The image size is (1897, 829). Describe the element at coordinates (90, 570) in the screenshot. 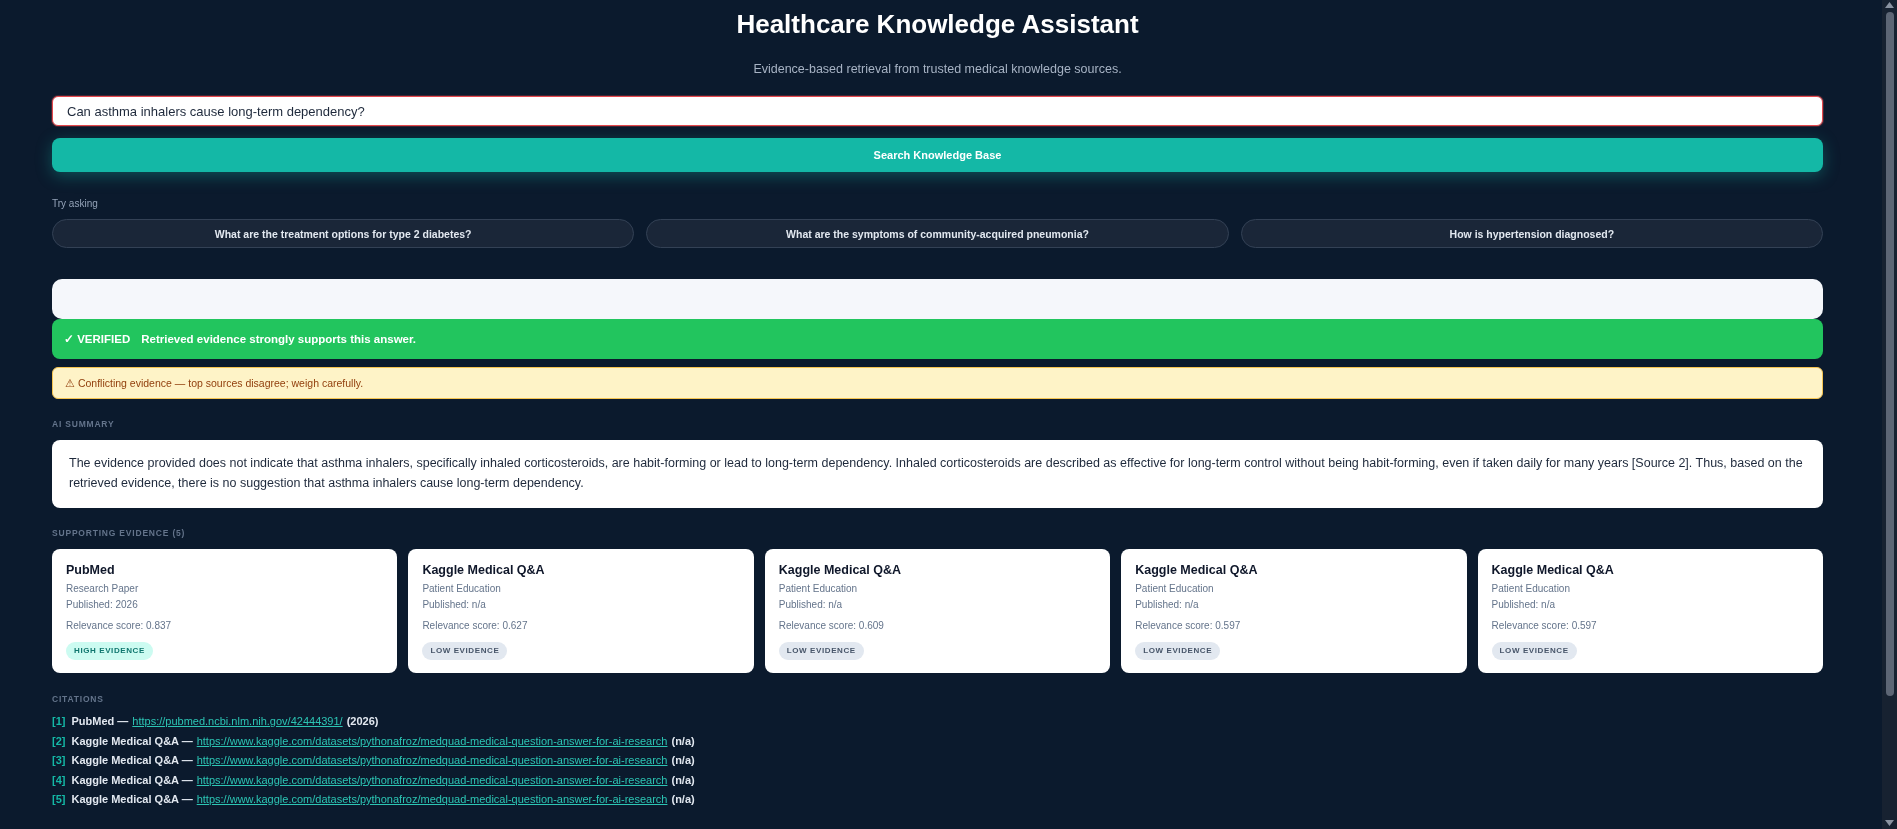

I see `source-title: PubMed` at that location.